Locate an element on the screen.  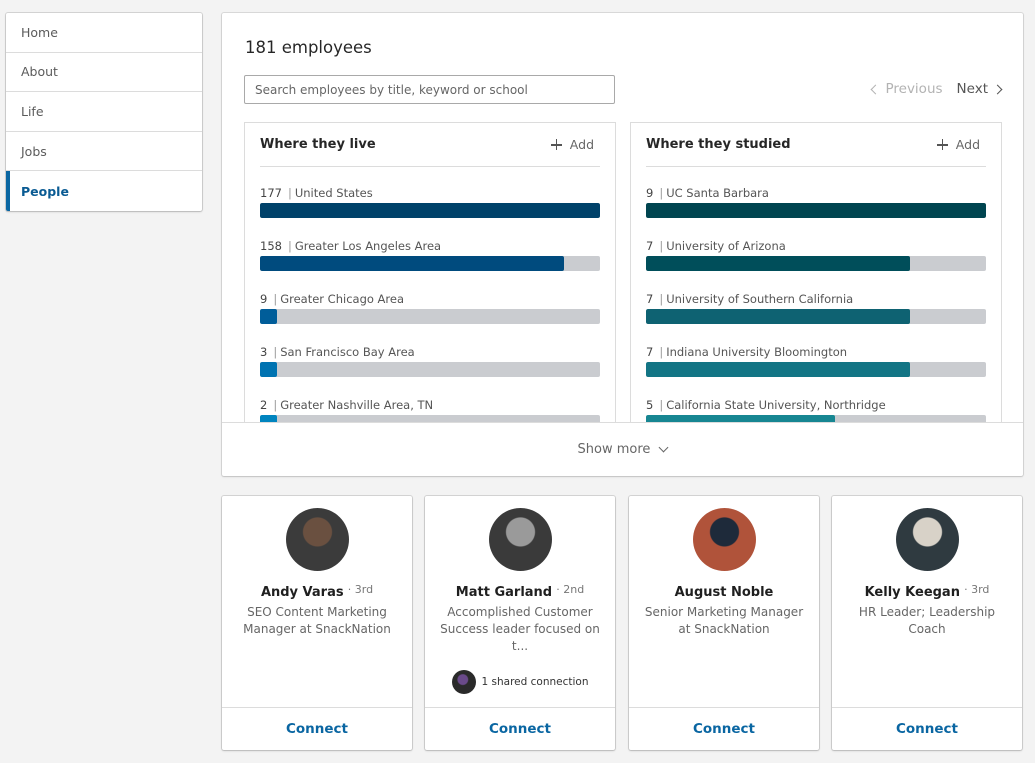
next-button: Next is located at coordinates (979, 89).